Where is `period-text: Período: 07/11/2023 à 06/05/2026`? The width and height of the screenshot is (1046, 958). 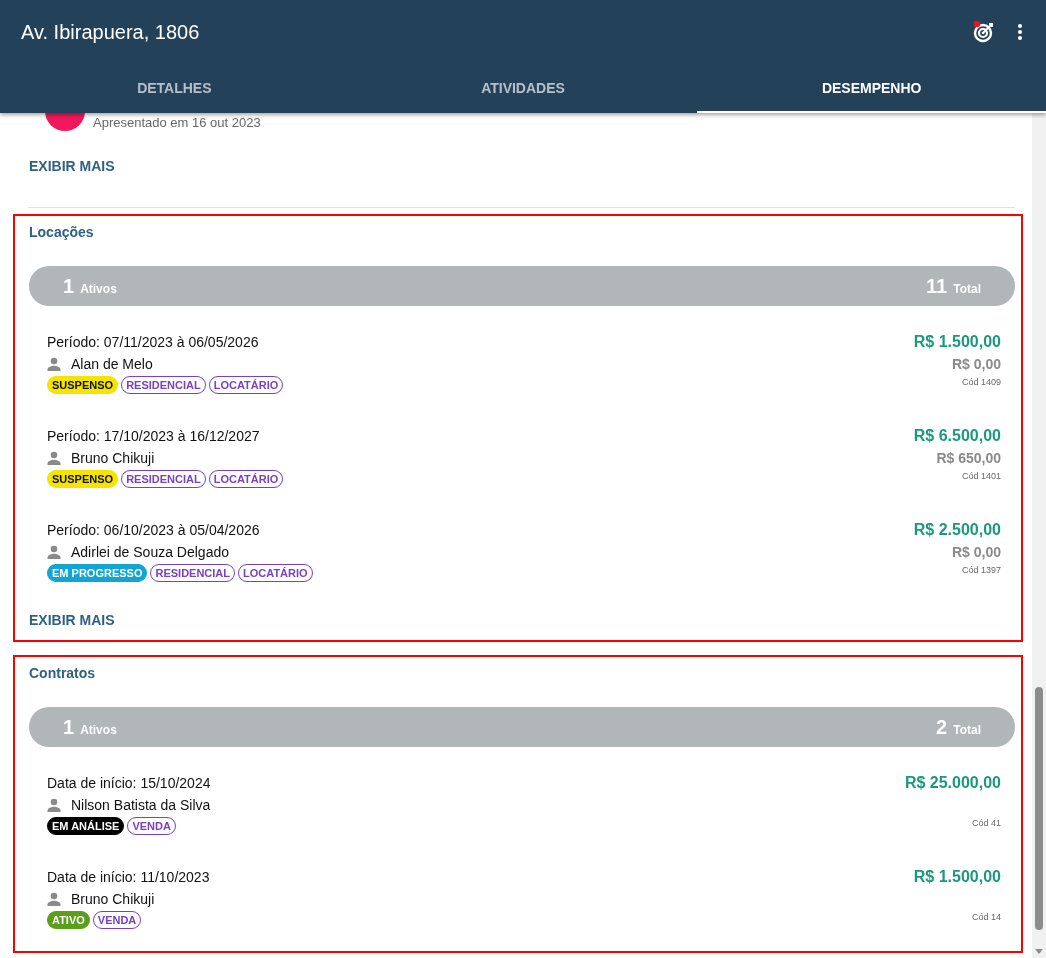 period-text: Período: 07/11/2023 à 06/05/2026 is located at coordinates (153, 341).